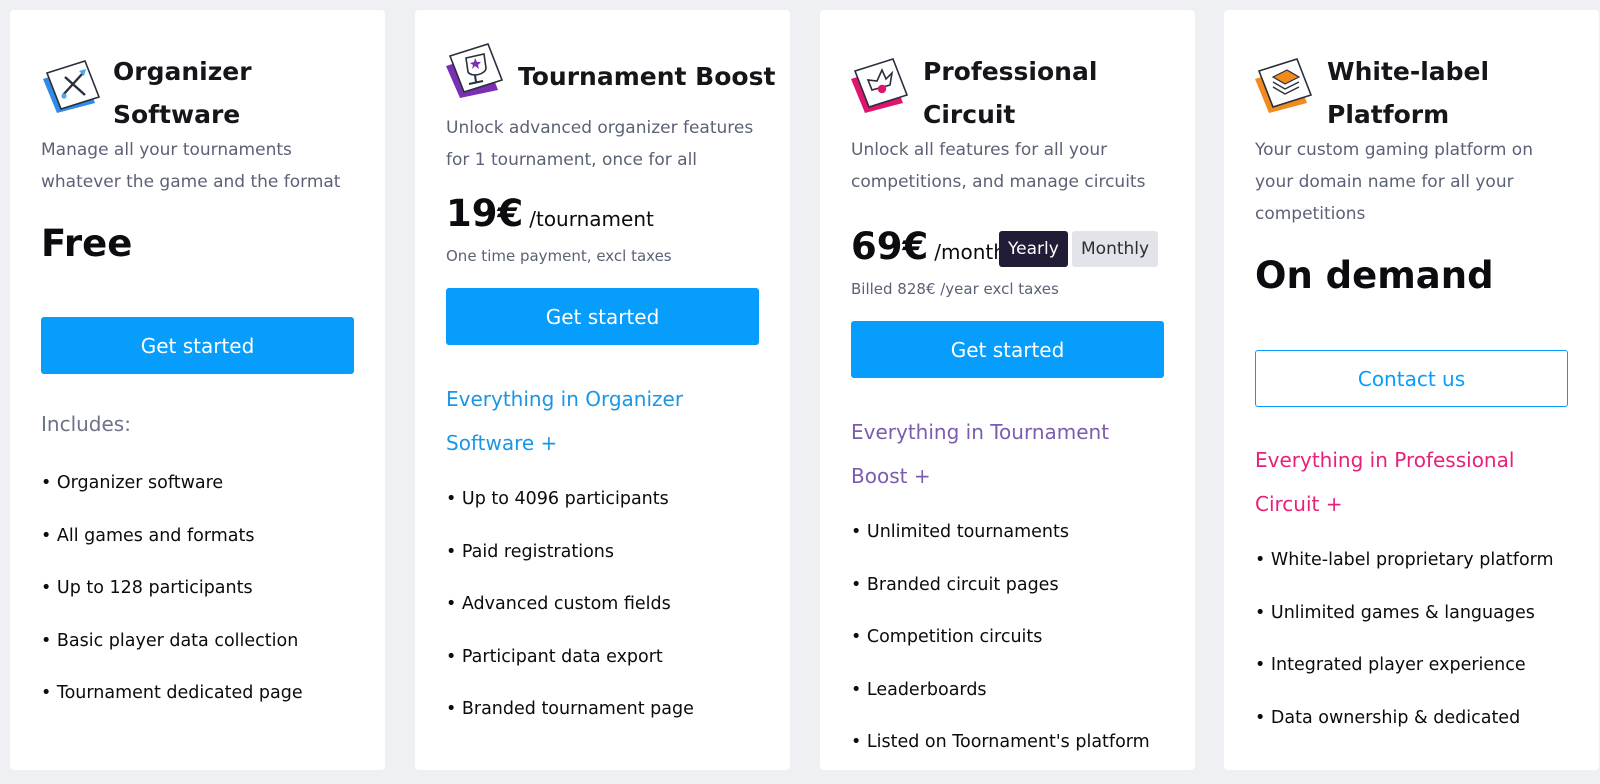 The image size is (1600, 784). What do you see at coordinates (530, 551) in the screenshot?
I see `feature-item: • Paid registrations` at bounding box center [530, 551].